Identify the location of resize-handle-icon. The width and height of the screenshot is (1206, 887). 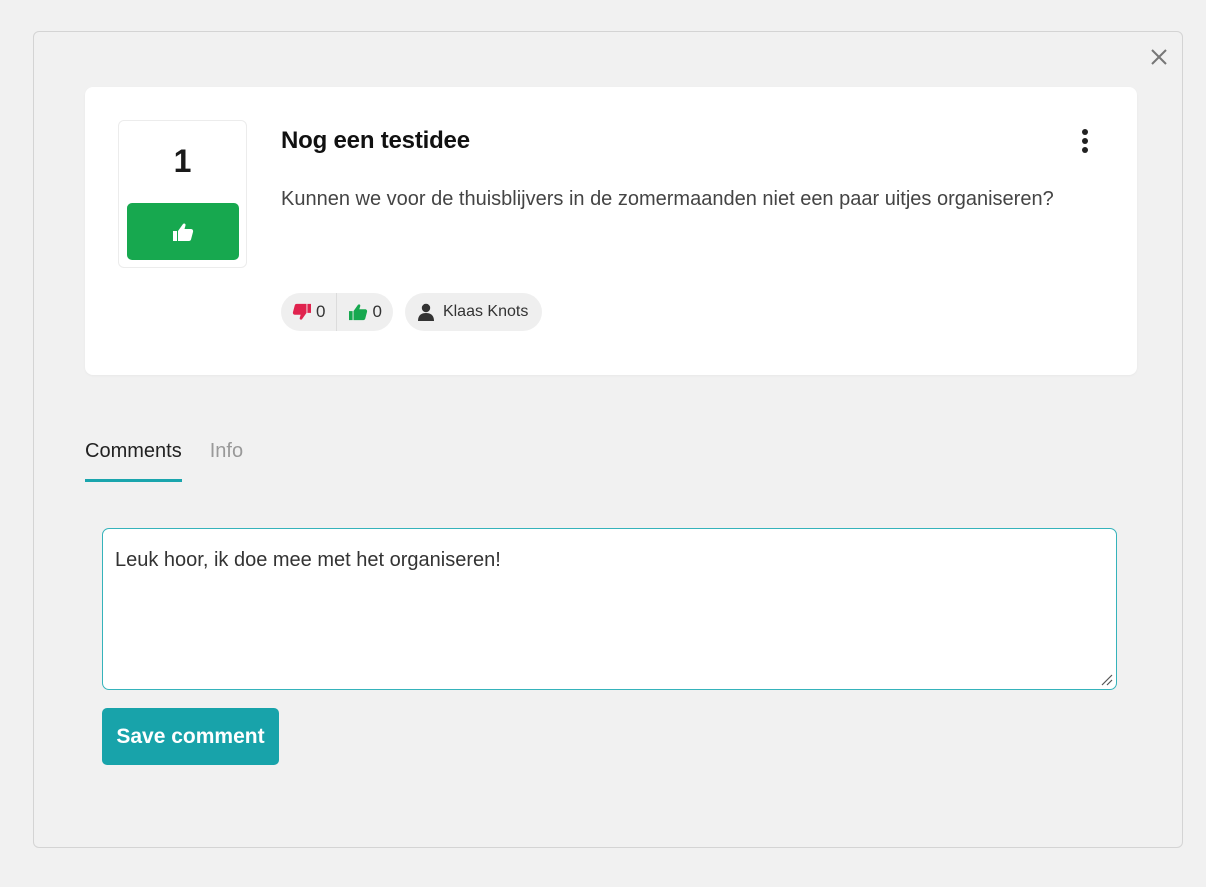
(1106, 679).